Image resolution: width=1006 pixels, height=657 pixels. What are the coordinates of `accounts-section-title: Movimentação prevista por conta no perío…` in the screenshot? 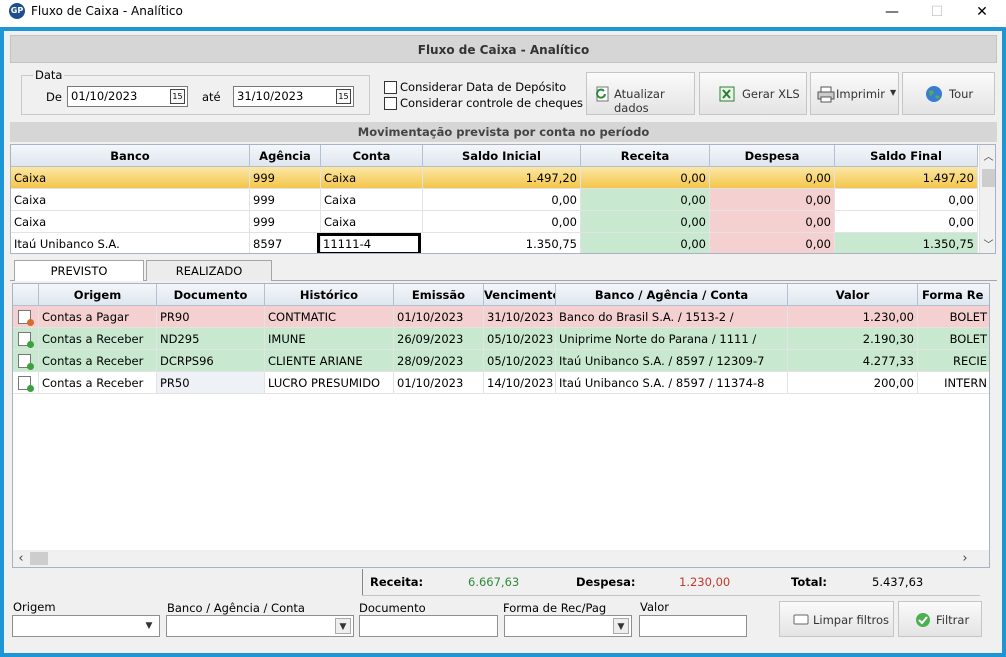 It's located at (503, 132).